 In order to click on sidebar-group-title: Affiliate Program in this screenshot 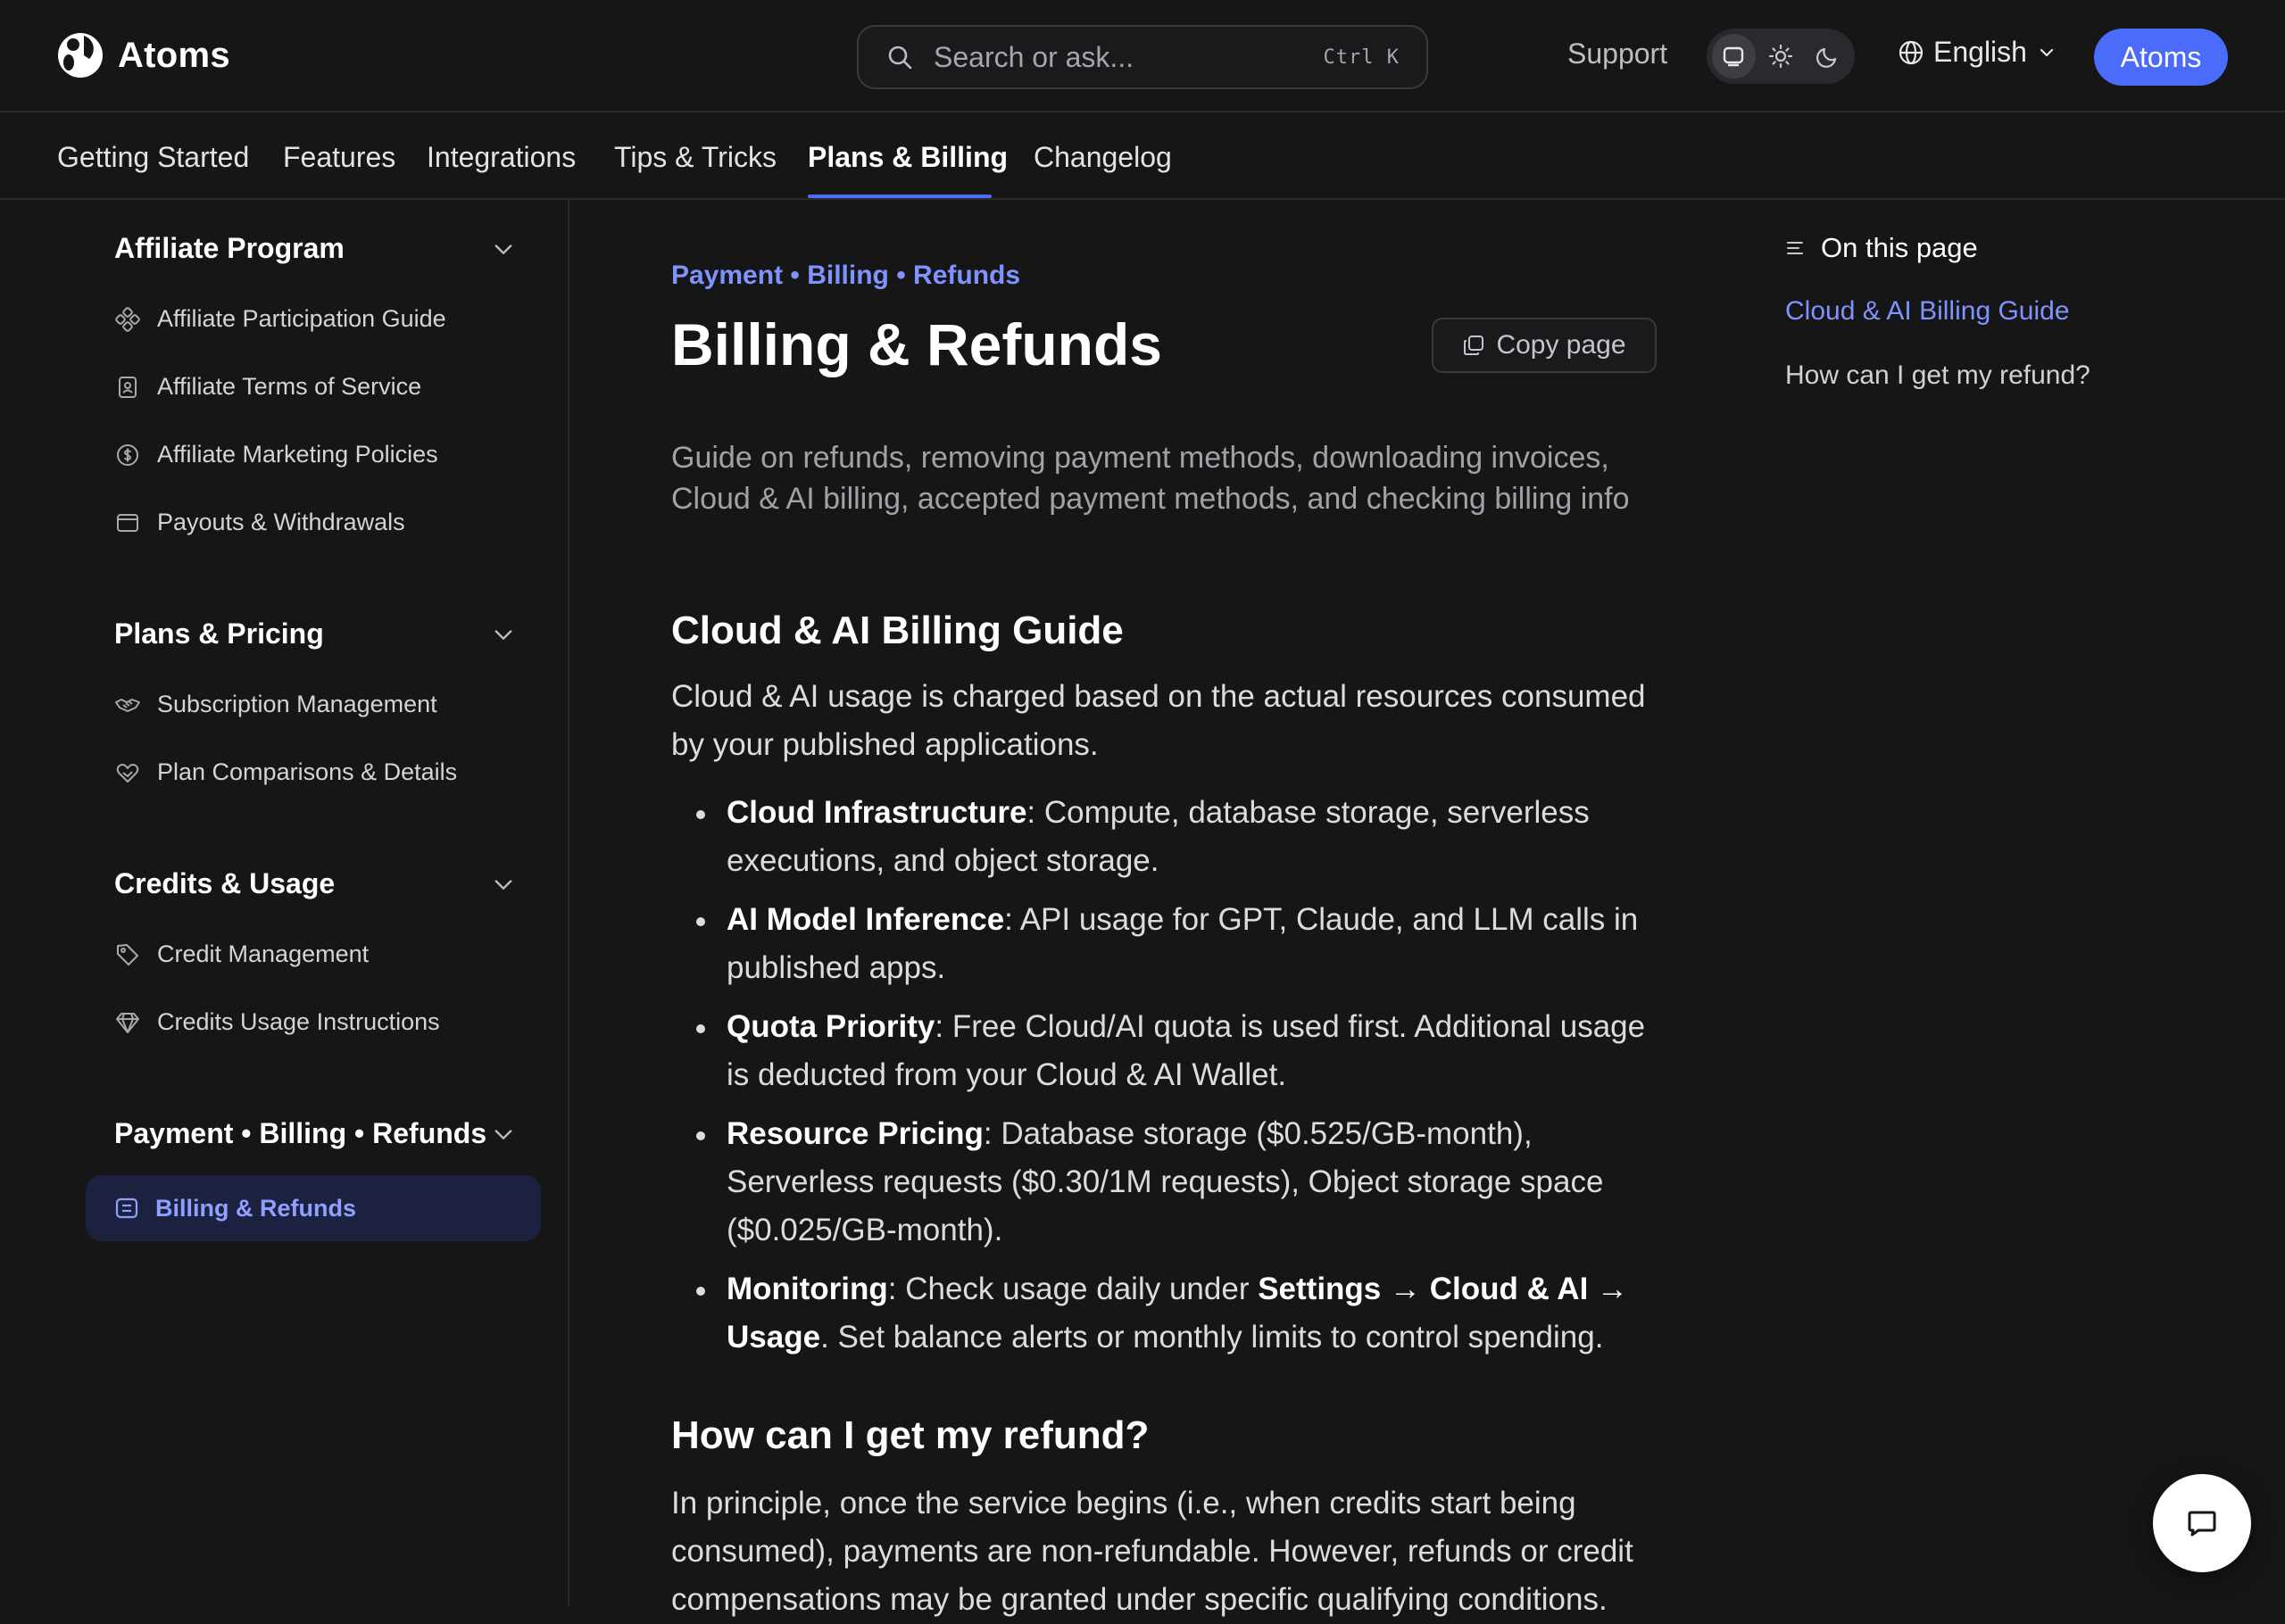, I will do `click(229, 248)`.